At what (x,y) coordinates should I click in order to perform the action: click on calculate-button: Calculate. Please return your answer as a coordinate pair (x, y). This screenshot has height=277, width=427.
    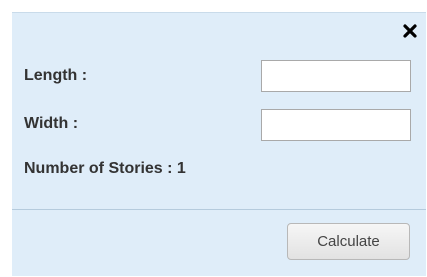
    Looking at the image, I should click on (348, 241).